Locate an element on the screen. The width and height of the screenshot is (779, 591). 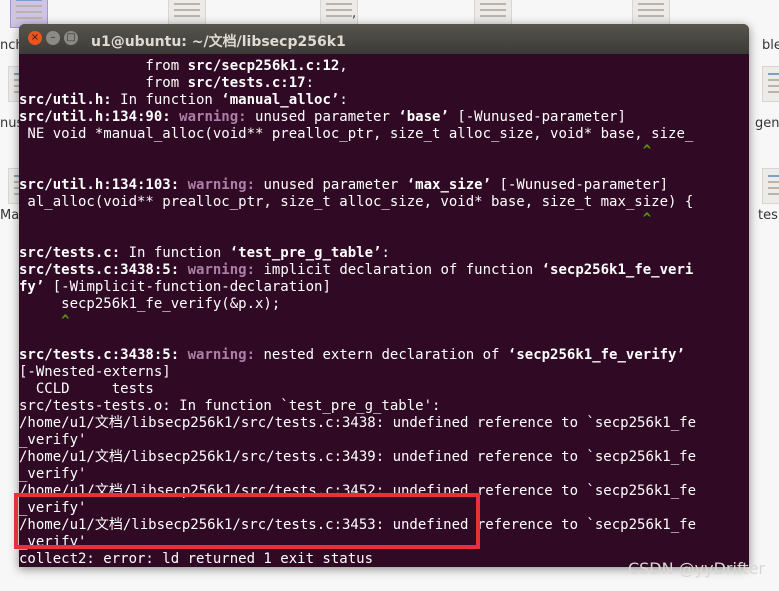
watermark: CSDN @yyDrifter is located at coordinates (696, 568).